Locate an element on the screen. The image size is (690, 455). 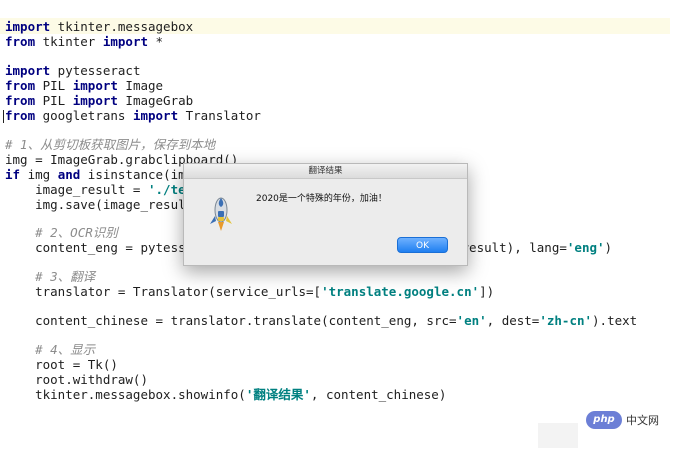
code-line: if img and isinstance(im is located at coordinates (95, 174).